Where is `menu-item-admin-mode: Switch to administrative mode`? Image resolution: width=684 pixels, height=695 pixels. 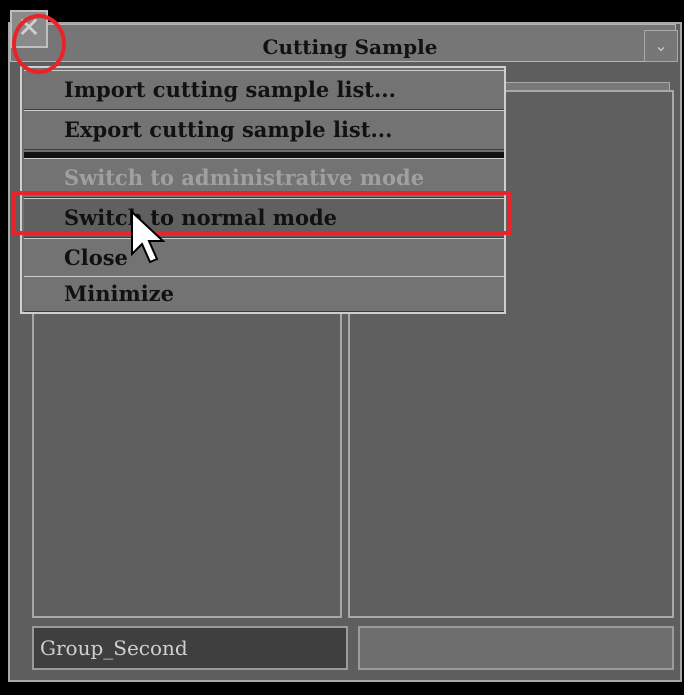
menu-item-admin-mode: Switch to administrative mode is located at coordinates (264, 178).